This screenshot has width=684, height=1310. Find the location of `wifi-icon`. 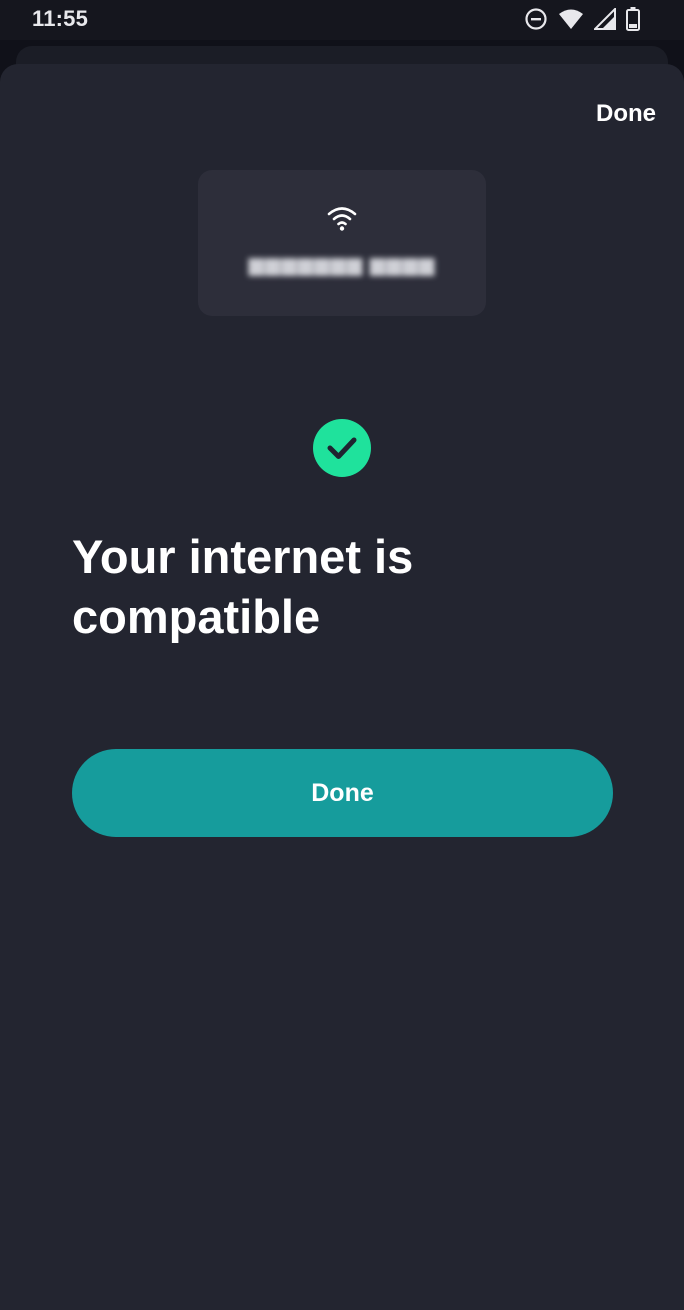

wifi-icon is located at coordinates (342, 220).